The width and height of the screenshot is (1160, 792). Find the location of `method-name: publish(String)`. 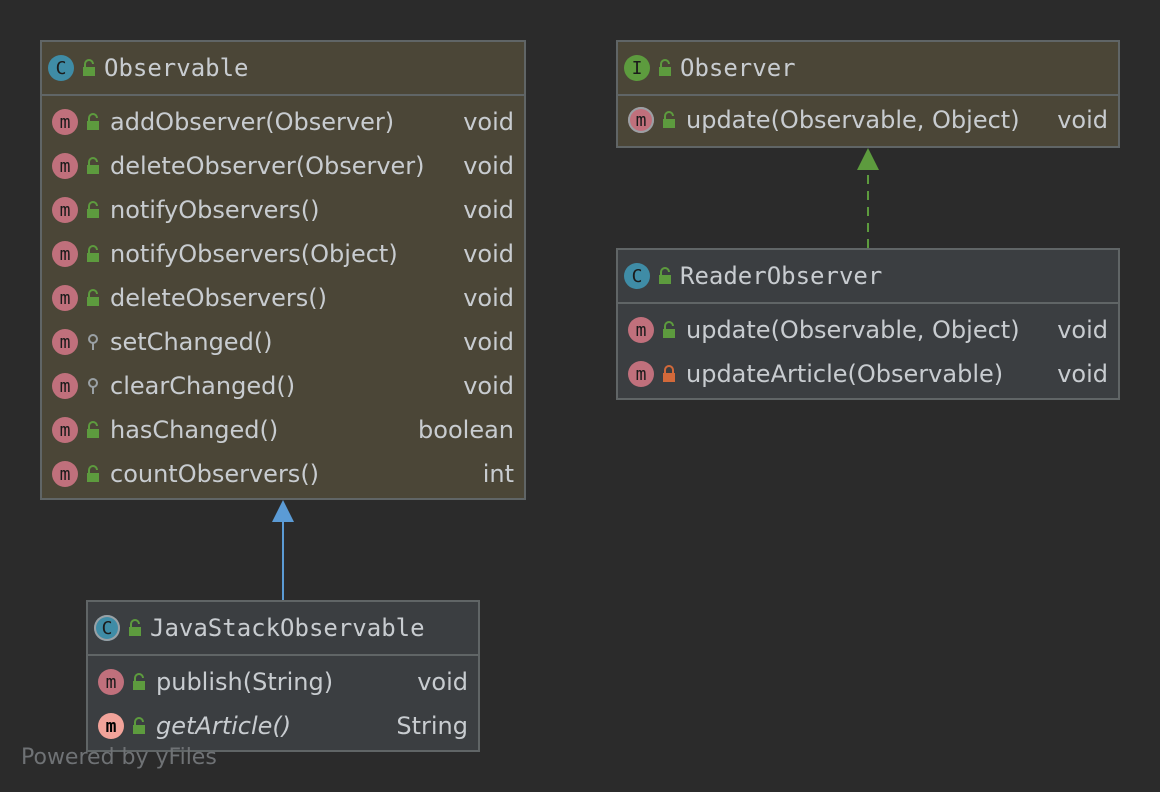

method-name: publish(String) is located at coordinates (245, 682).